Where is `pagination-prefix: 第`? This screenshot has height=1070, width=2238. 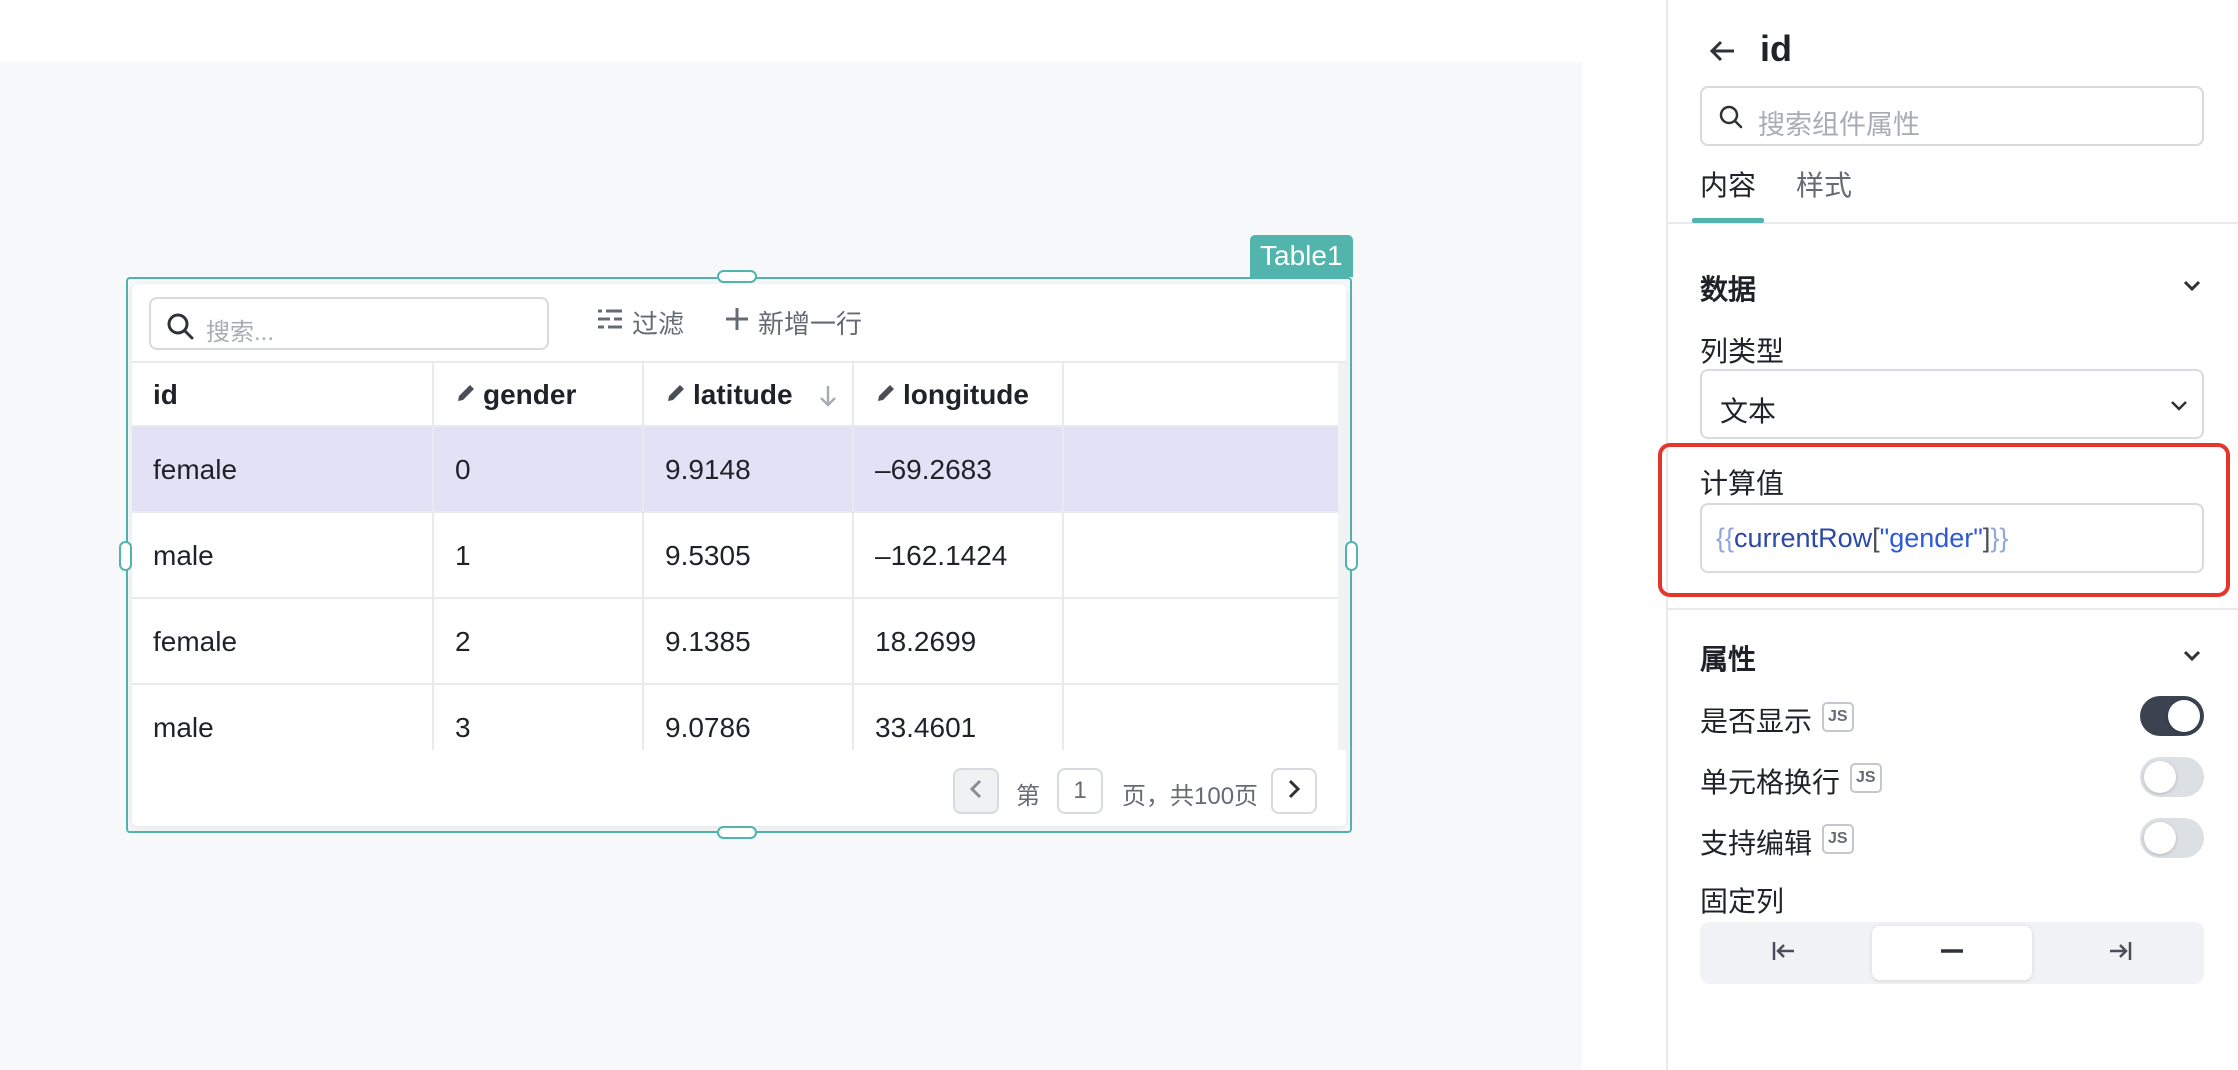 pagination-prefix: 第 is located at coordinates (1028, 796).